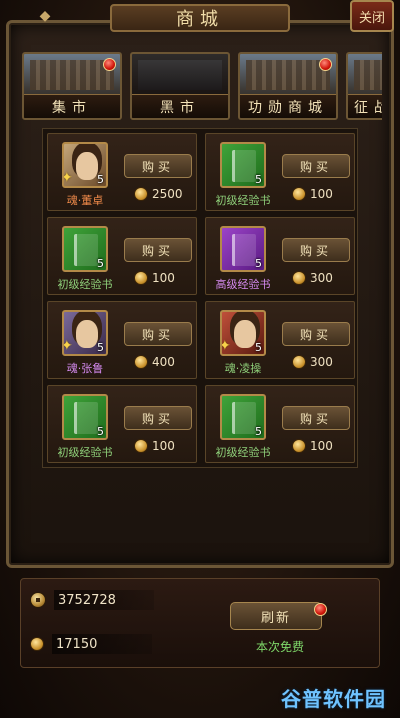  I want to click on item-name: 魂·凌操, so click(243, 368).